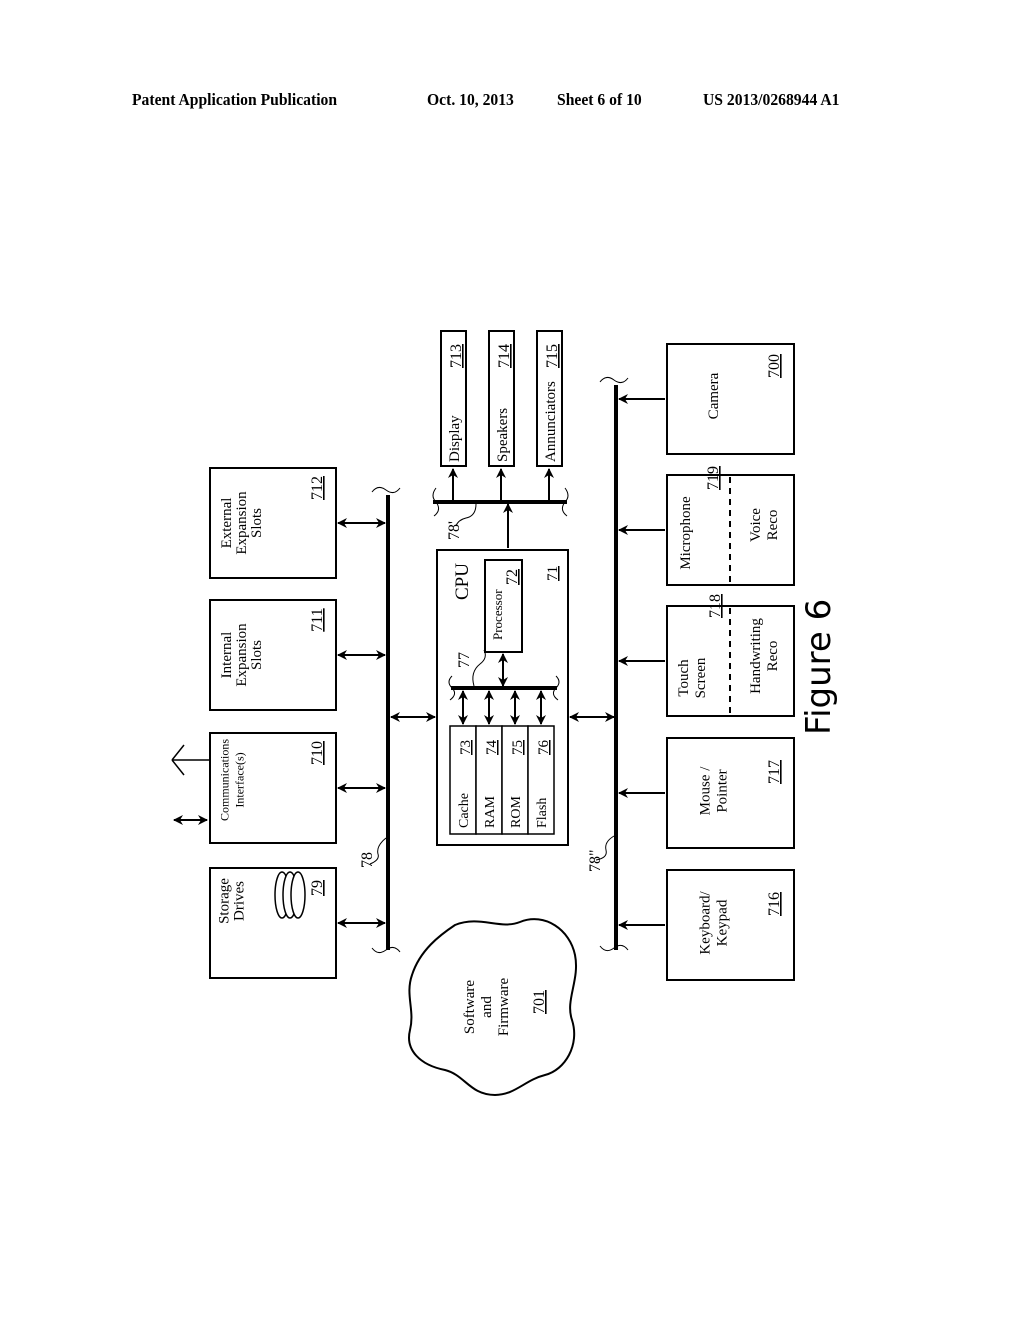 This screenshot has height=1320, width=1024. What do you see at coordinates (227, 523) in the screenshot?
I see `block-text: External` at bounding box center [227, 523].